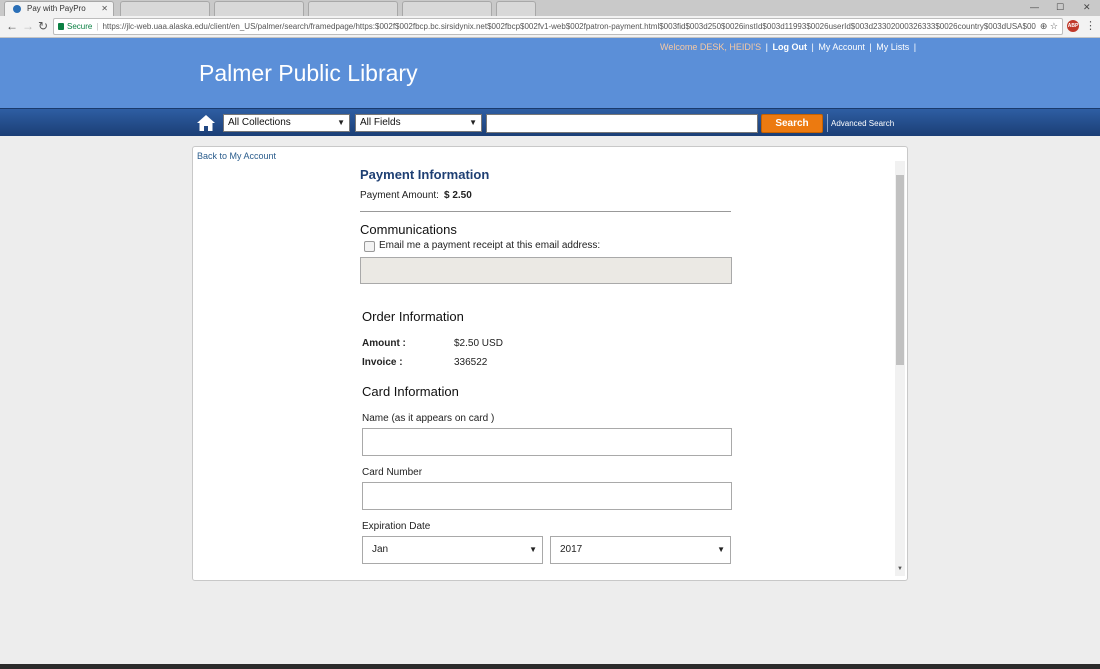 This screenshot has width=1100, height=669. I want to click on scrollbar, so click(900, 368).